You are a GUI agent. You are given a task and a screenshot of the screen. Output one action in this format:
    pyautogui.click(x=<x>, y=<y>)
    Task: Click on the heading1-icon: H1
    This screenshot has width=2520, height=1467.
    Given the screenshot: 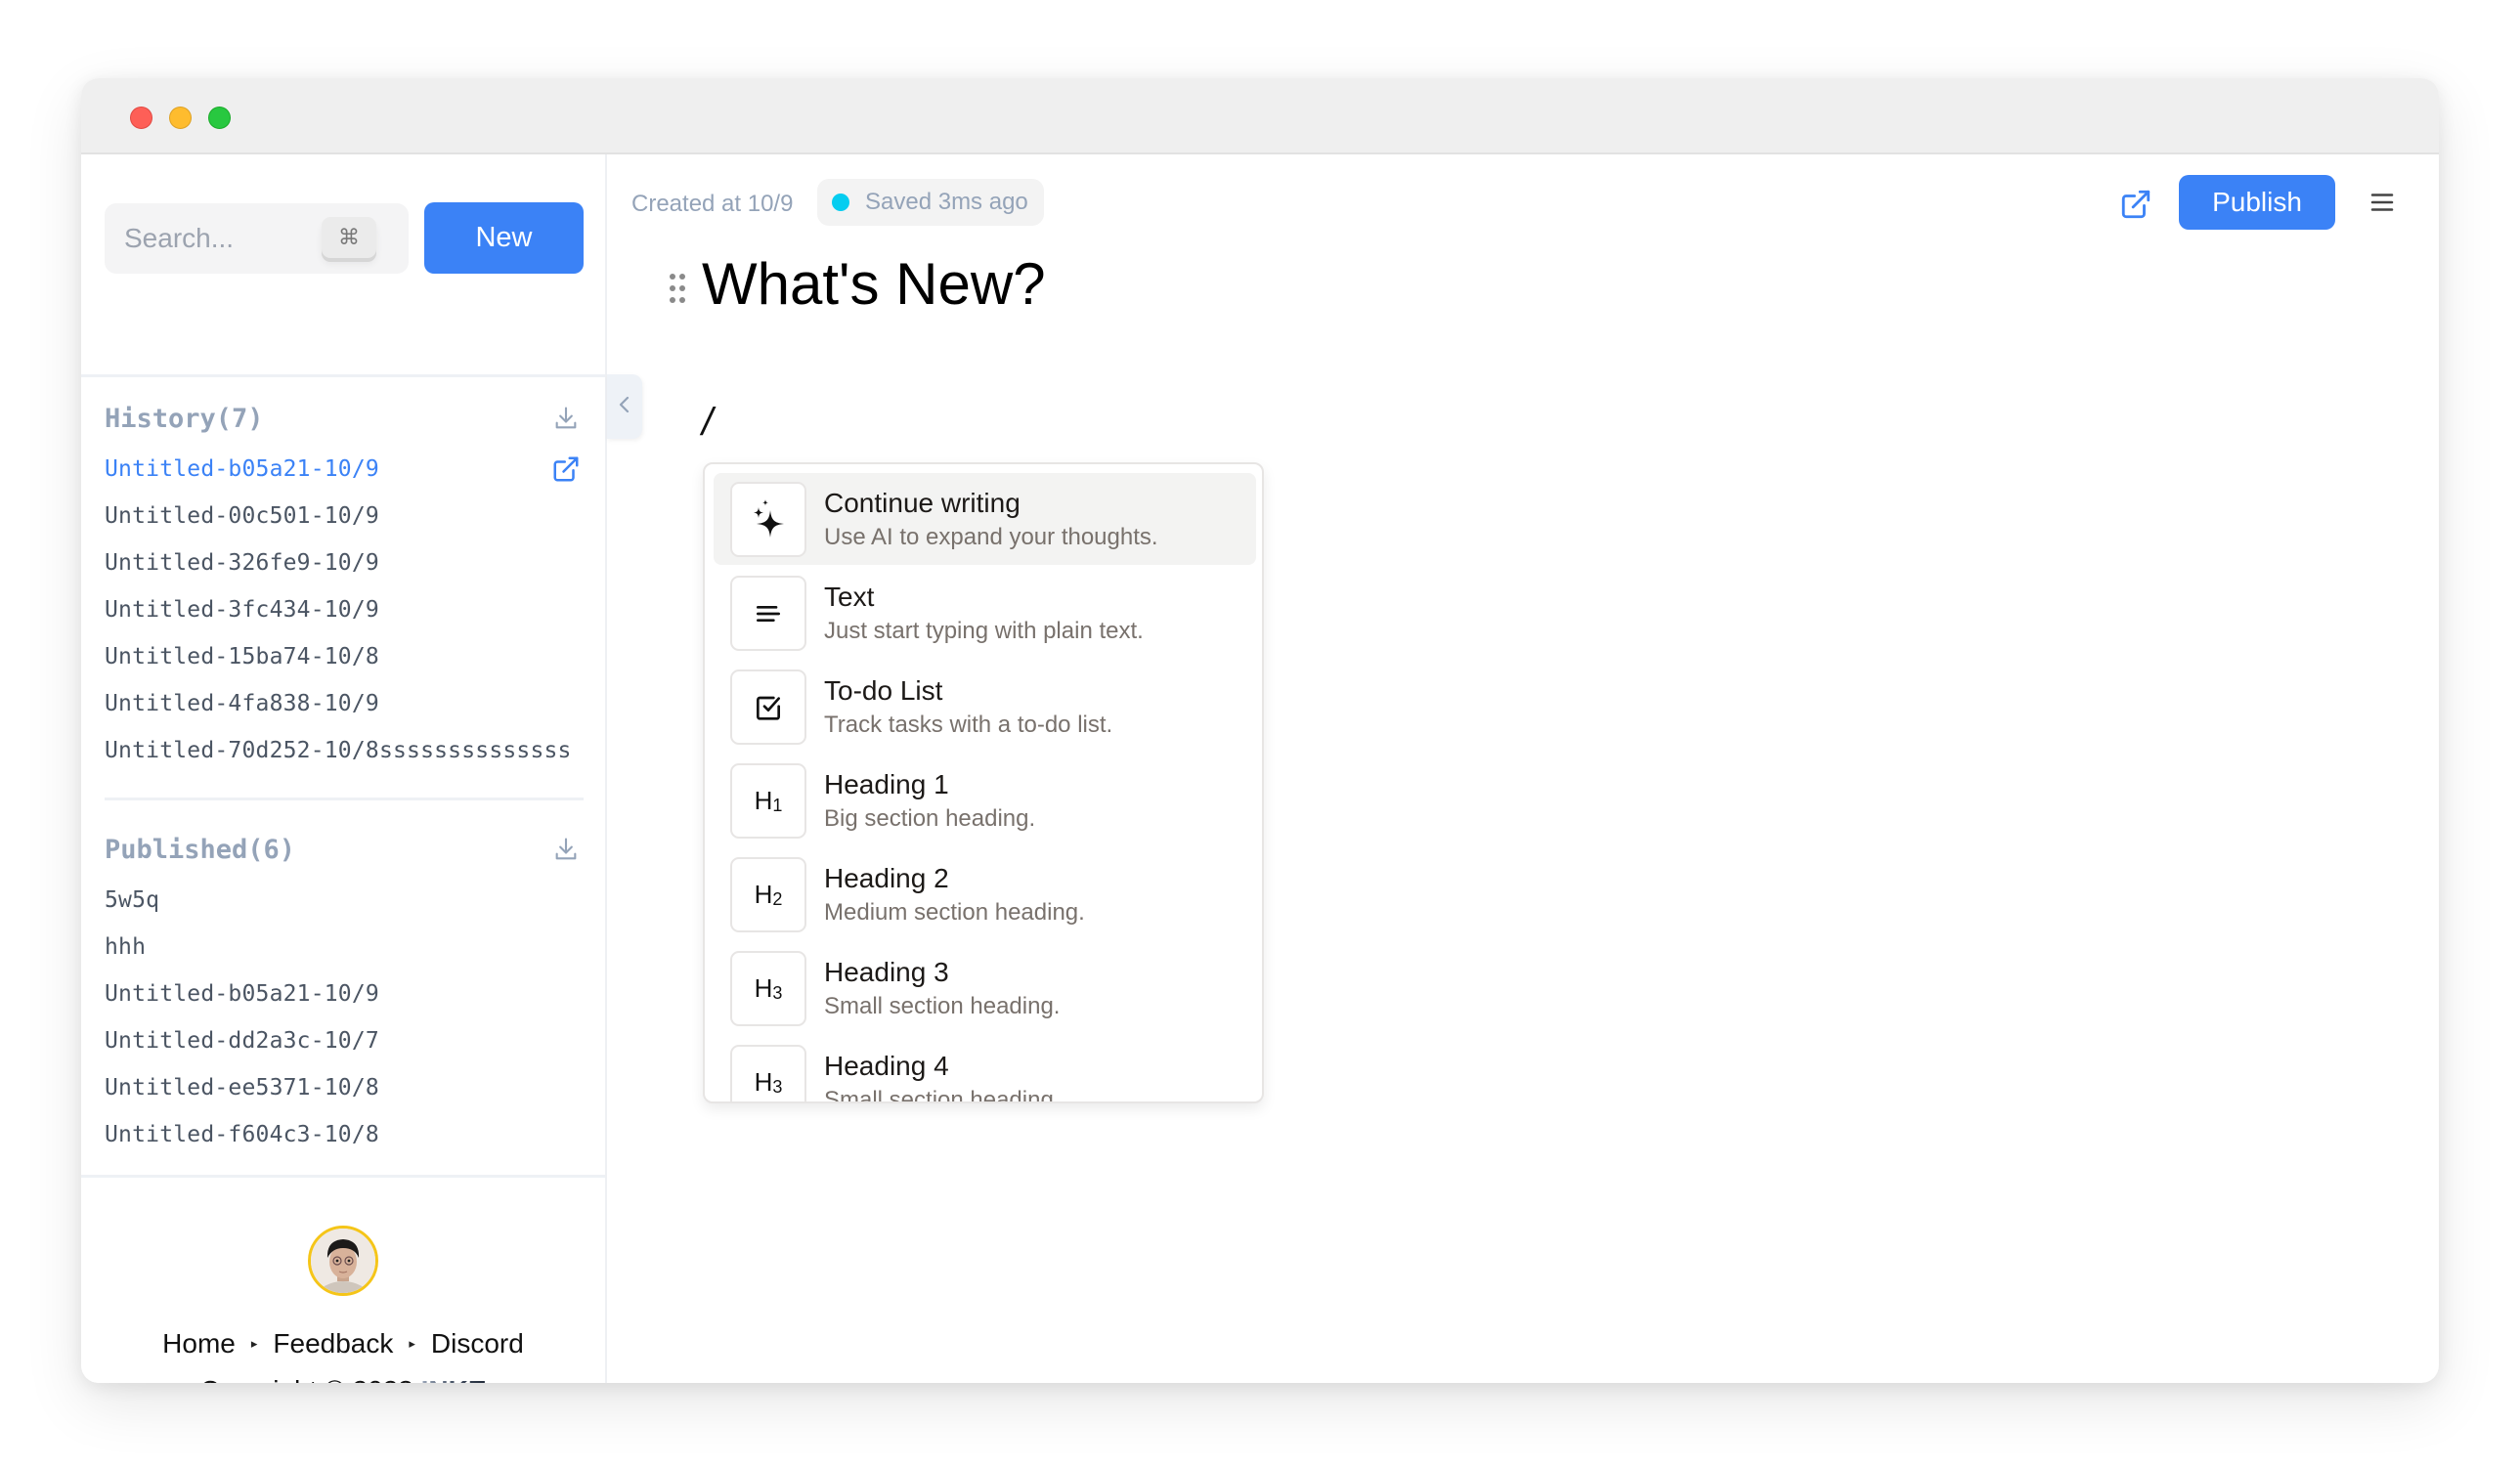 What is the action you would take?
    pyautogui.click(x=768, y=801)
    